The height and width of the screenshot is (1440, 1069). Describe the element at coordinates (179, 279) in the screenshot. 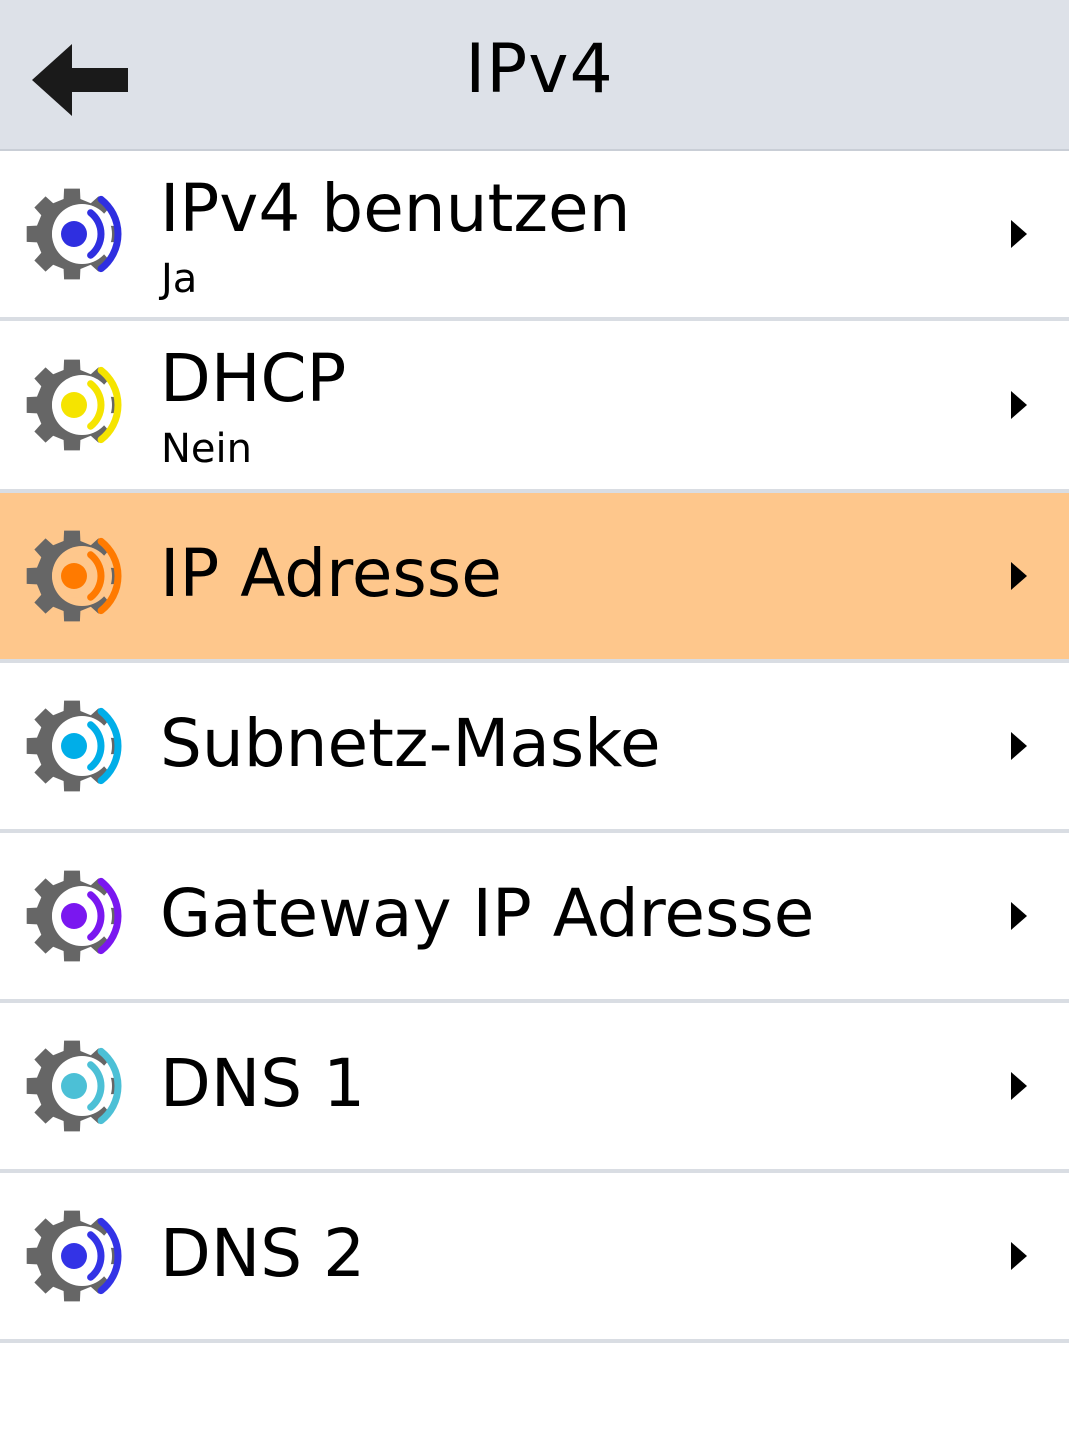

I see `item-value: Ja` at that location.